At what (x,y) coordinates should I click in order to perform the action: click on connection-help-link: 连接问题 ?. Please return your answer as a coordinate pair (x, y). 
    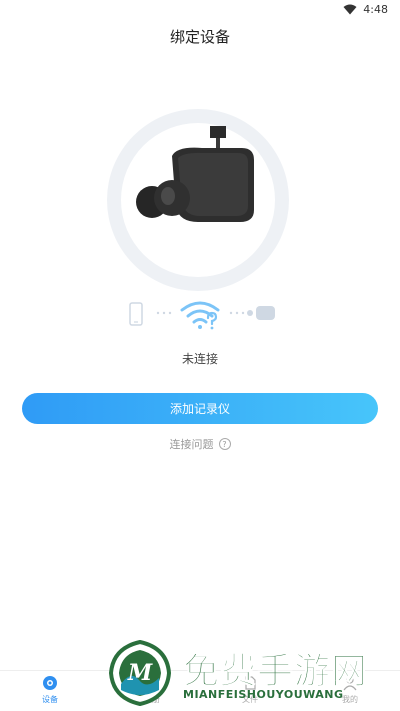
    Looking at the image, I should click on (200, 444).